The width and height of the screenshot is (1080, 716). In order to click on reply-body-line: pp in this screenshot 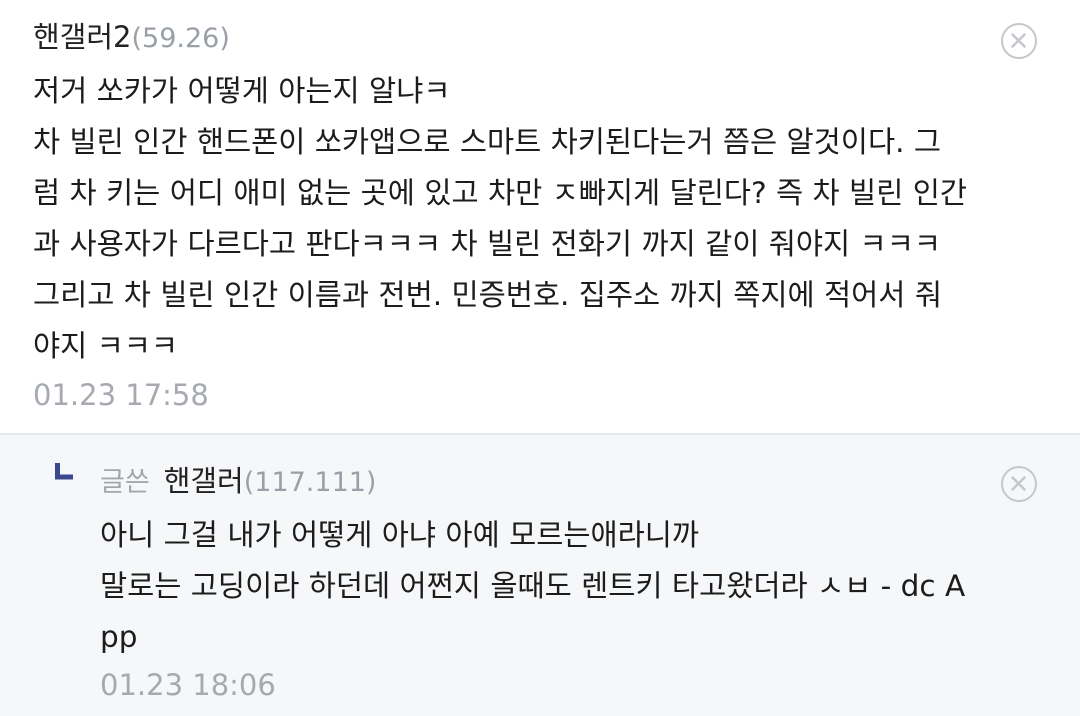, I will do `click(119, 637)`.